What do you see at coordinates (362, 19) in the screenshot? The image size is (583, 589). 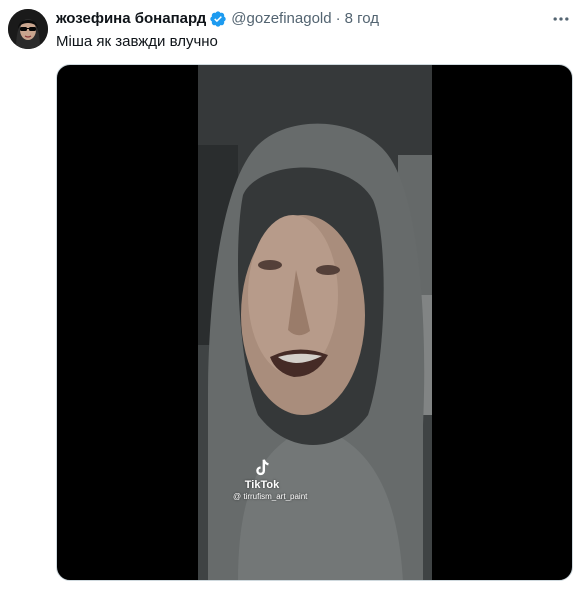 I see `tweet-timestamp: 8 год` at bounding box center [362, 19].